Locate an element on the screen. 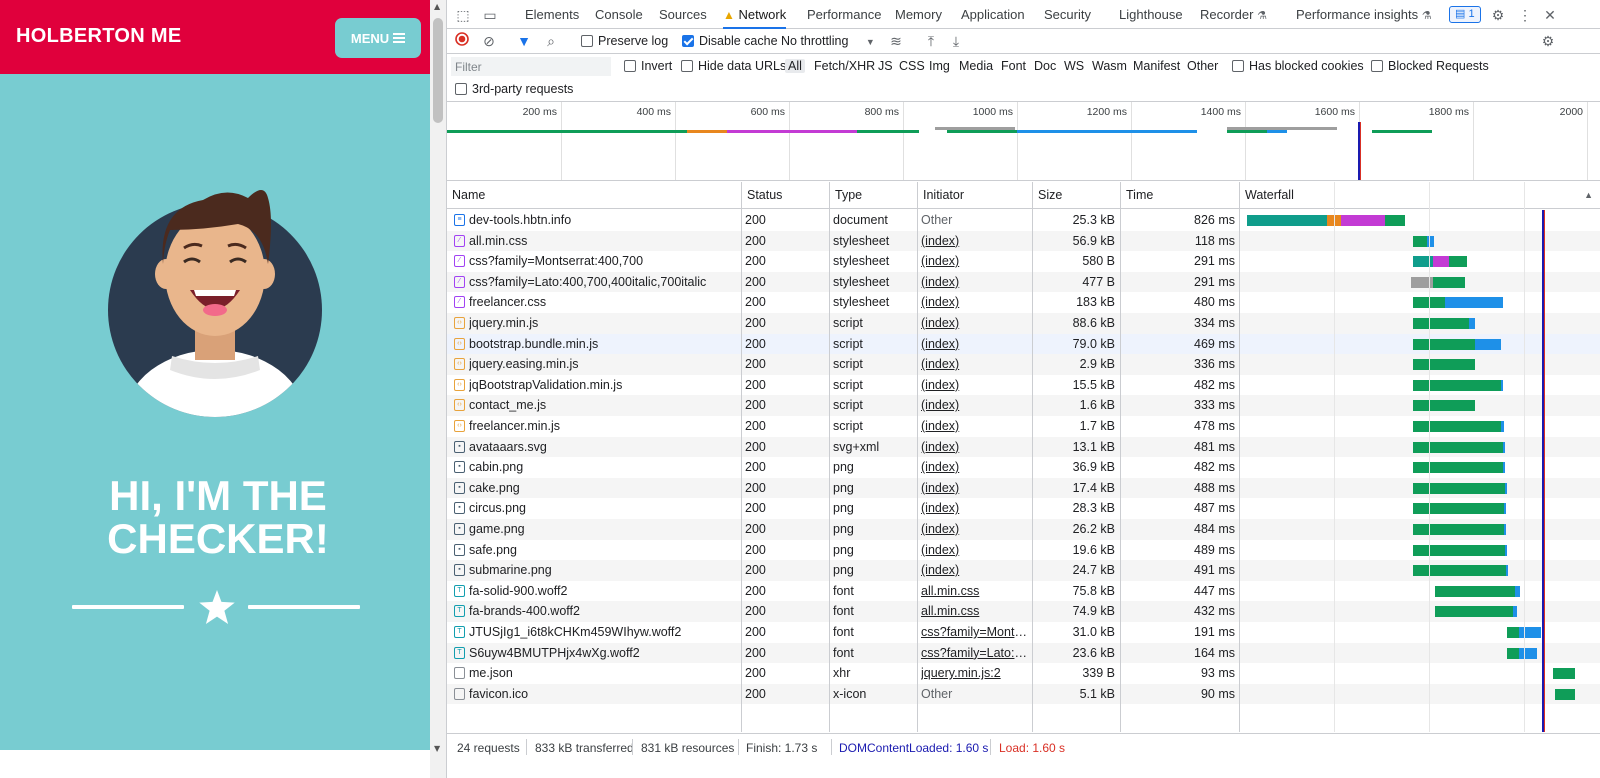 The width and height of the screenshot is (1600, 778). tab-recorder: Recorder ⚗ is located at coordinates (1233, 14).